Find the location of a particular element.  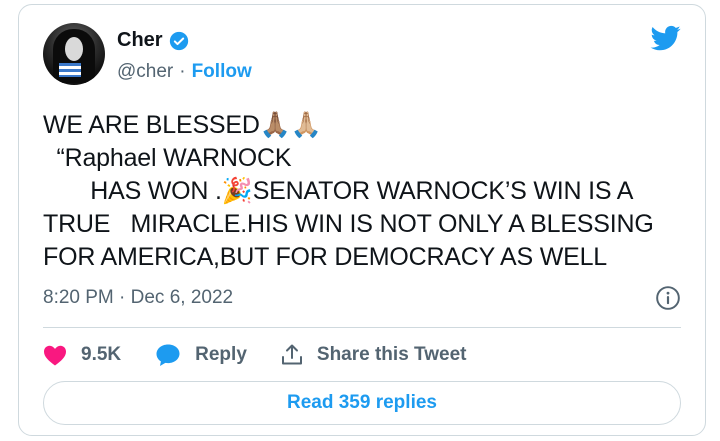

author-name-row: Cher is located at coordinates (153, 40).